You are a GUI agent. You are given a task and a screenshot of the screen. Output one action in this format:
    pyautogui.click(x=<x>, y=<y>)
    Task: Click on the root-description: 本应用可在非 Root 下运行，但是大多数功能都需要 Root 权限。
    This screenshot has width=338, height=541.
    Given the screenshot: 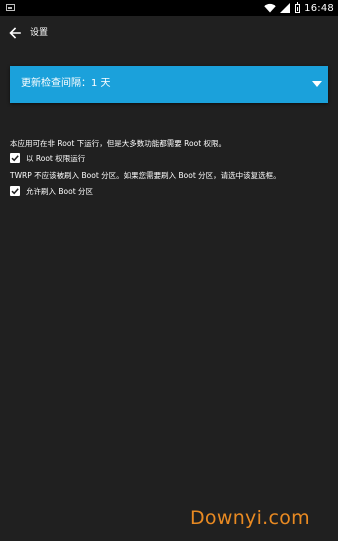 What is the action you would take?
    pyautogui.click(x=118, y=143)
    